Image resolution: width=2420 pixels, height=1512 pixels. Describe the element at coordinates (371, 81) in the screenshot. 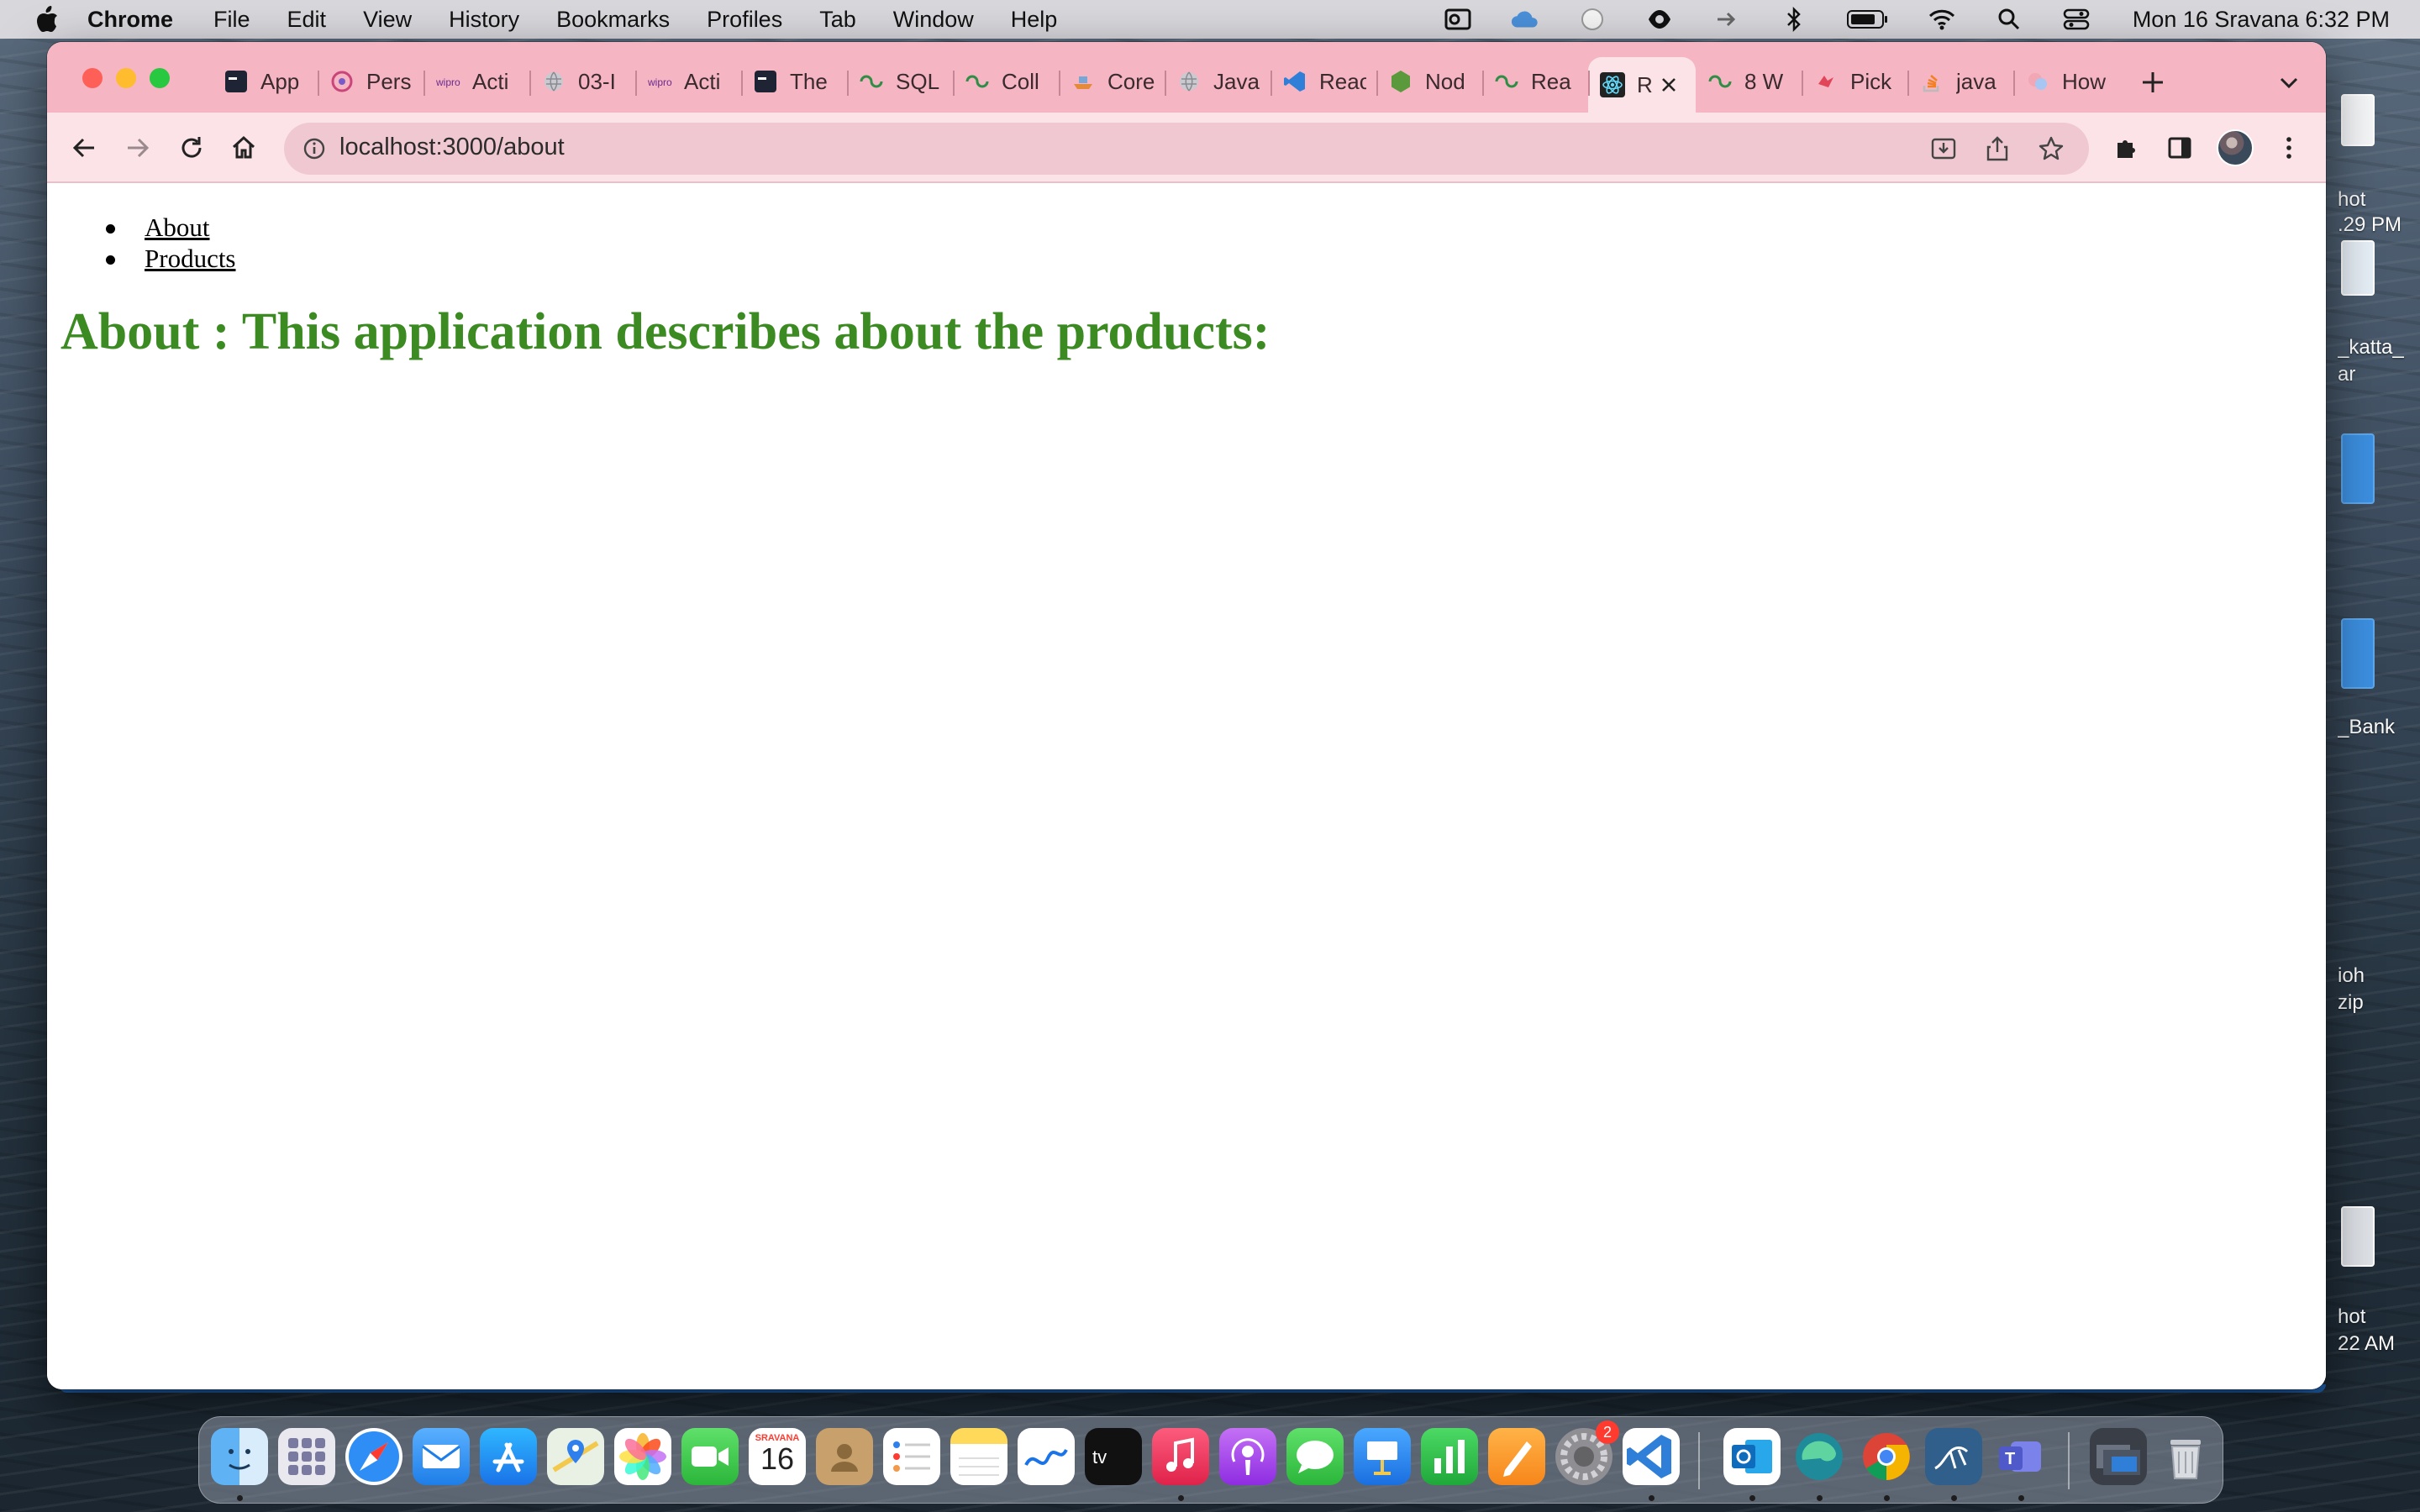

I see `tab-pers: Pers` at that location.